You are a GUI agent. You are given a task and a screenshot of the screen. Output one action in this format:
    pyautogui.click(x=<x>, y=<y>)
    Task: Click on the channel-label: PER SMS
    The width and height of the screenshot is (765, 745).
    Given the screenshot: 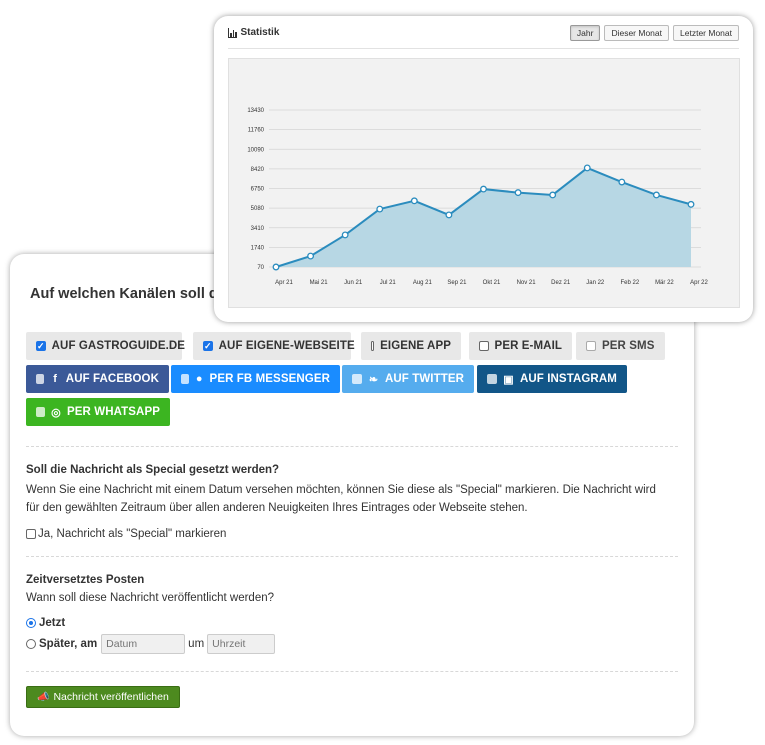 What is the action you would take?
    pyautogui.click(x=628, y=346)
    